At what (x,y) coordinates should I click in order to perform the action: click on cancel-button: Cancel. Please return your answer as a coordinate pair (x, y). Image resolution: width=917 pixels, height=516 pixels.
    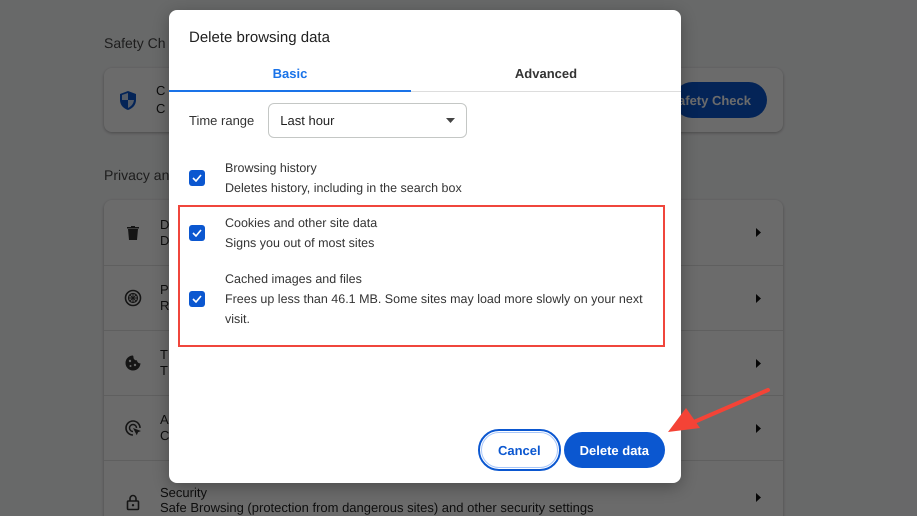
    Looking at the image, I should click on (519, 450).